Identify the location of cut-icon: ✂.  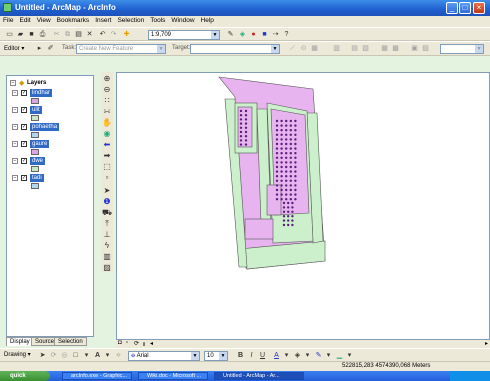
(56, 34).